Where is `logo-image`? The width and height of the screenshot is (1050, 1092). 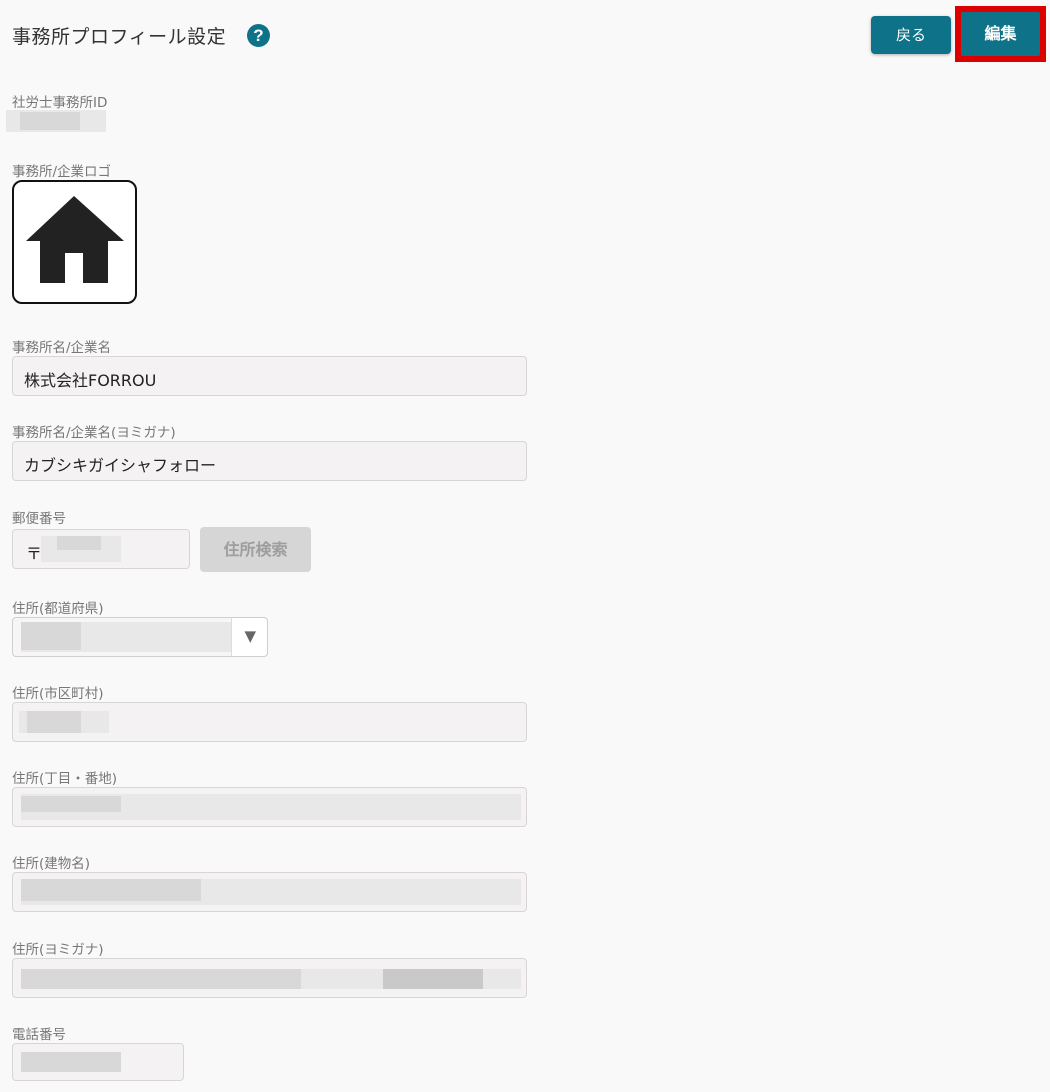 logo-image is located at coordinates (74, 242).